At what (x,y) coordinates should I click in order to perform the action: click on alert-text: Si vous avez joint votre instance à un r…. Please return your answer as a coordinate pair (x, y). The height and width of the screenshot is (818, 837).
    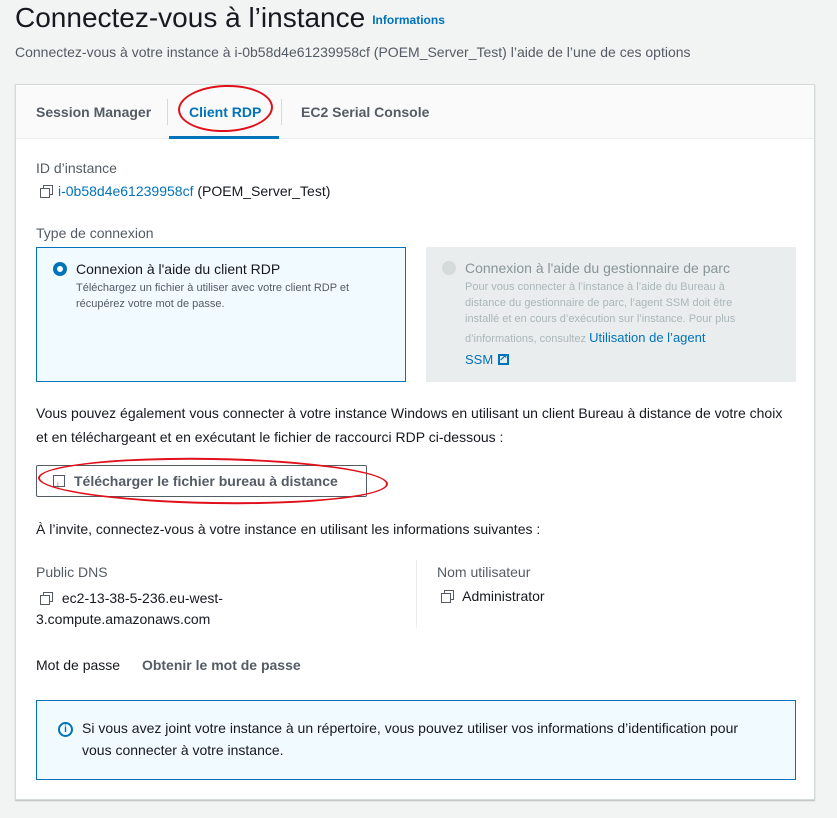
    Looking at the image, I should click on (428, 739).